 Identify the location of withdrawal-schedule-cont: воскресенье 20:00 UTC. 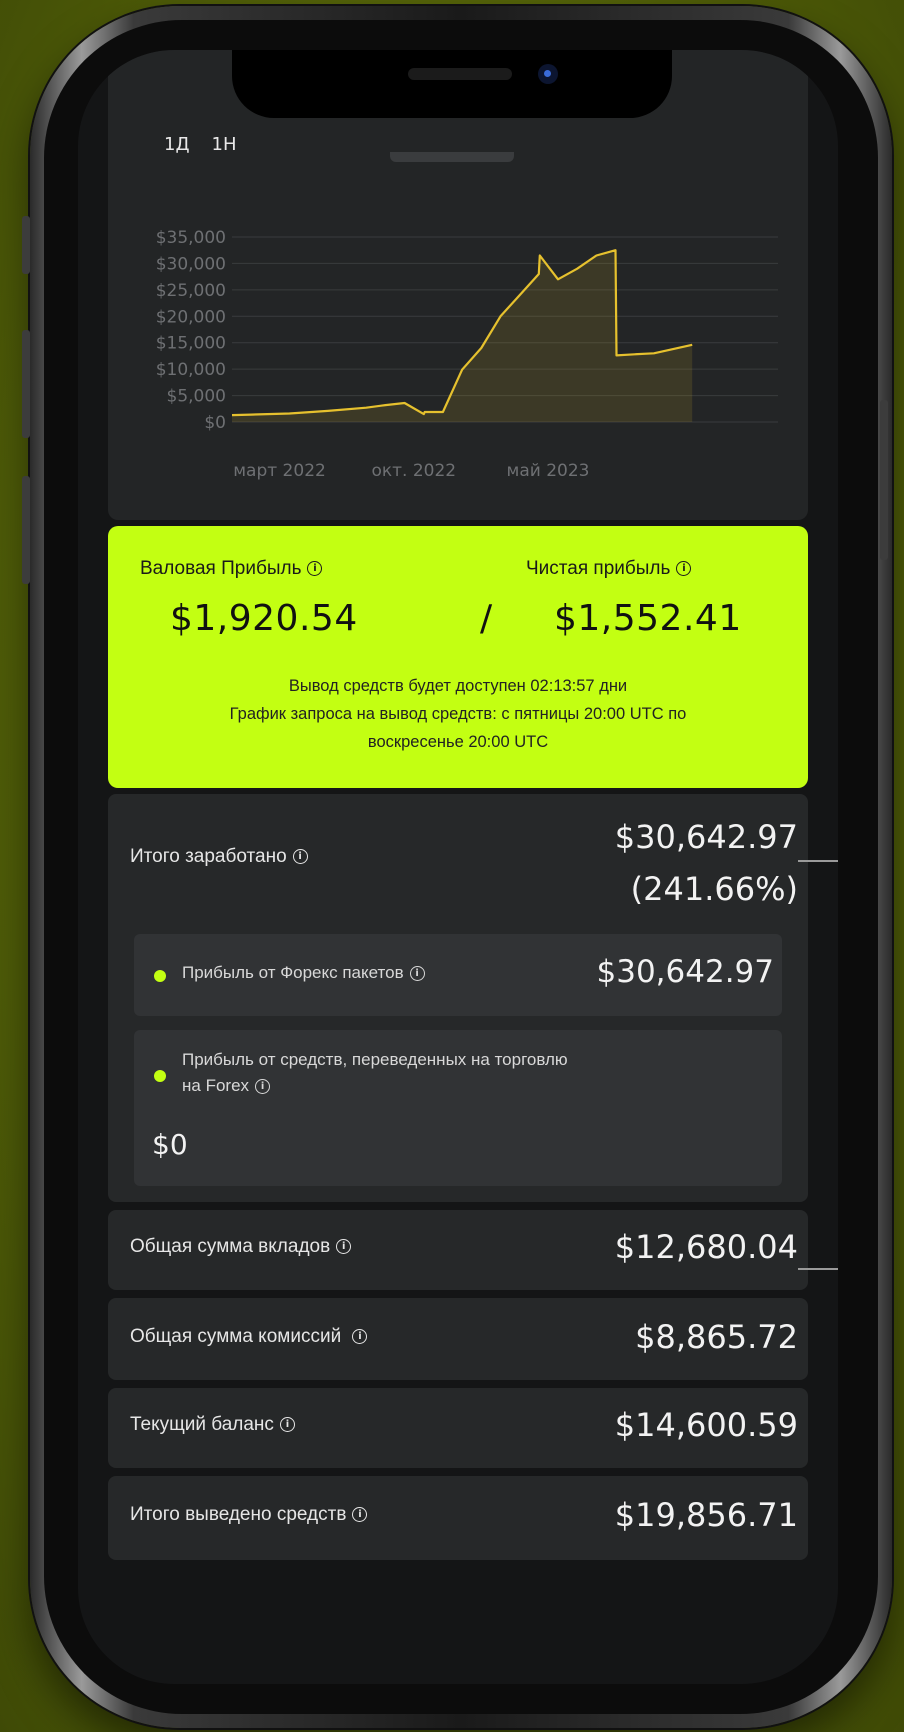
(458, 742).